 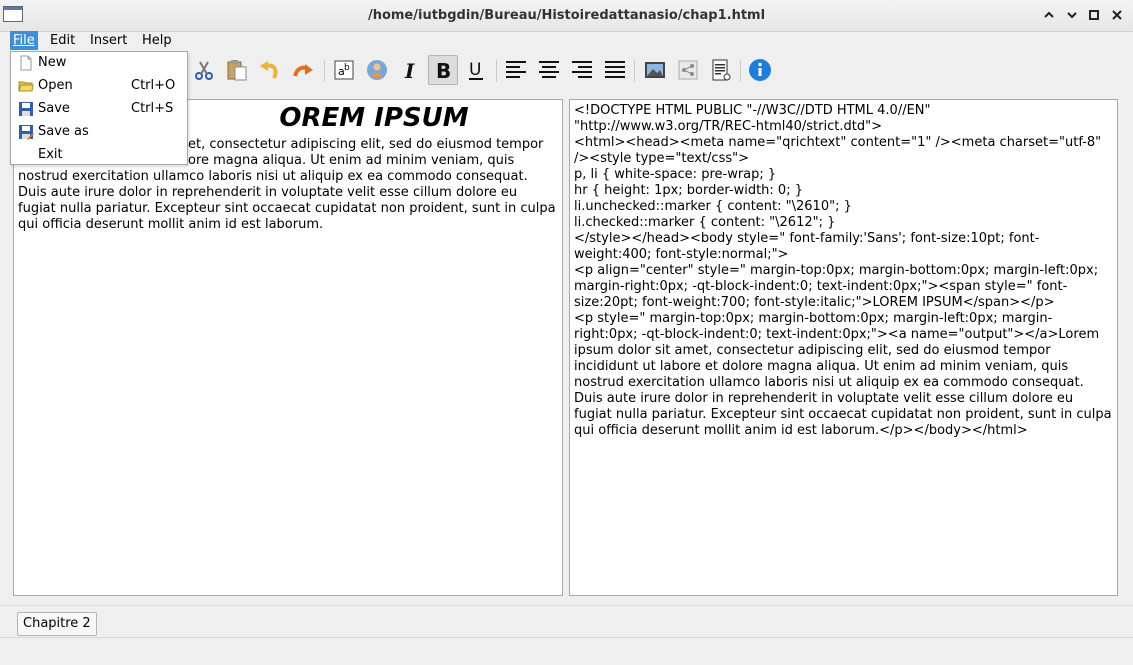 What do you see at coordinates (566, 651) in the screenshot?
I see `status-bar` at bounding box center [566, 651].